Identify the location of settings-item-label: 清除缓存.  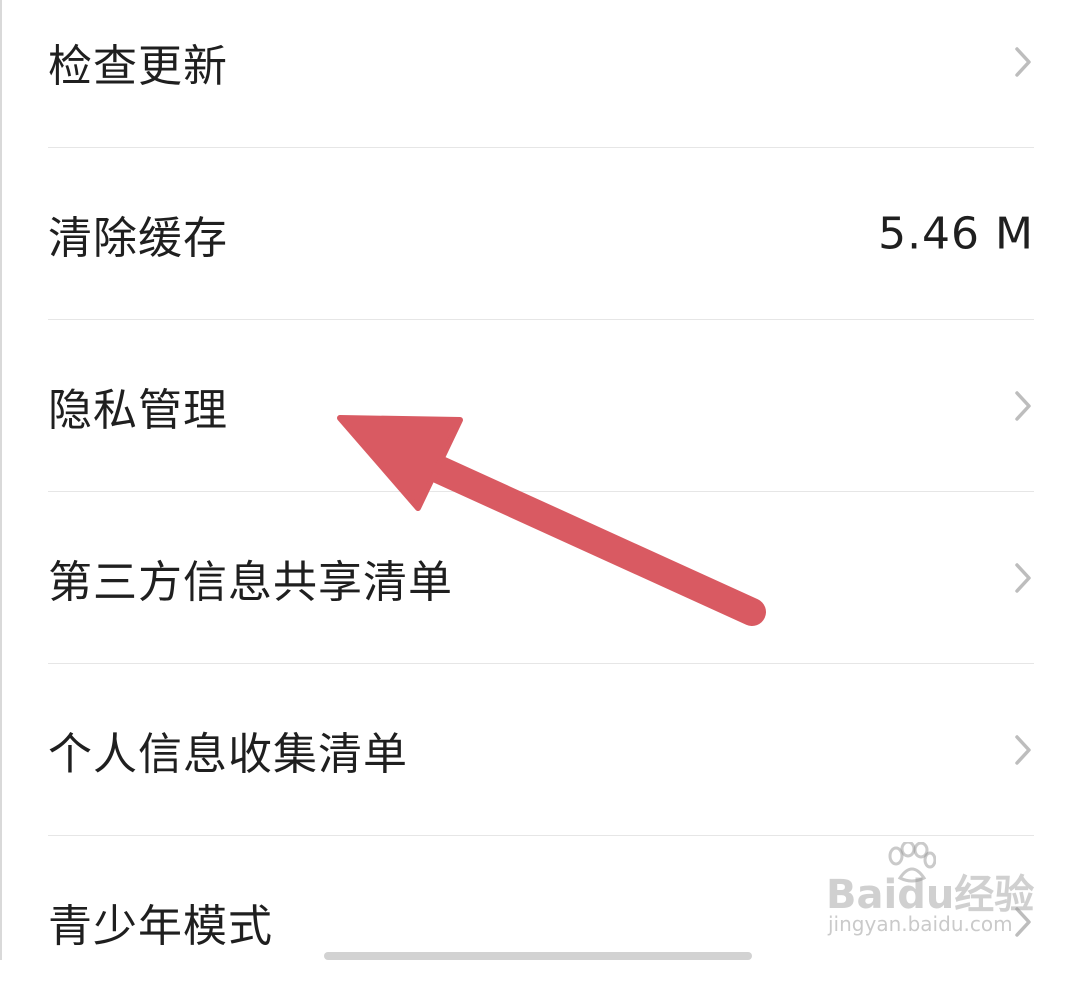
(138, 238).